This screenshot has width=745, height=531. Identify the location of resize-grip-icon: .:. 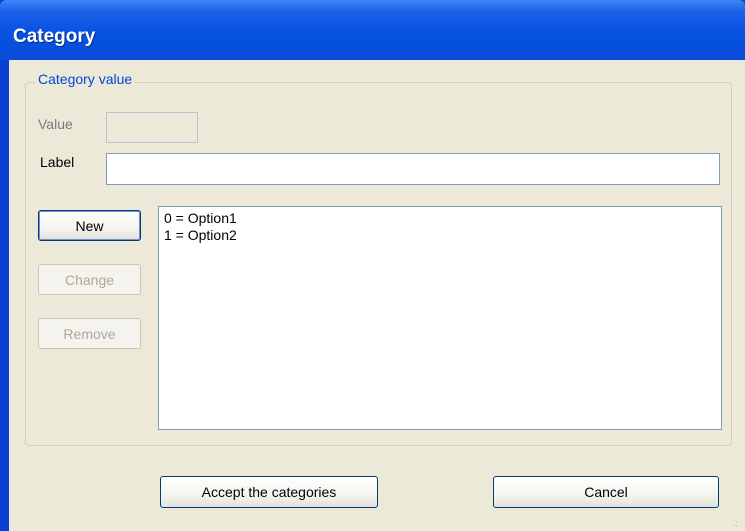
(738, 524).